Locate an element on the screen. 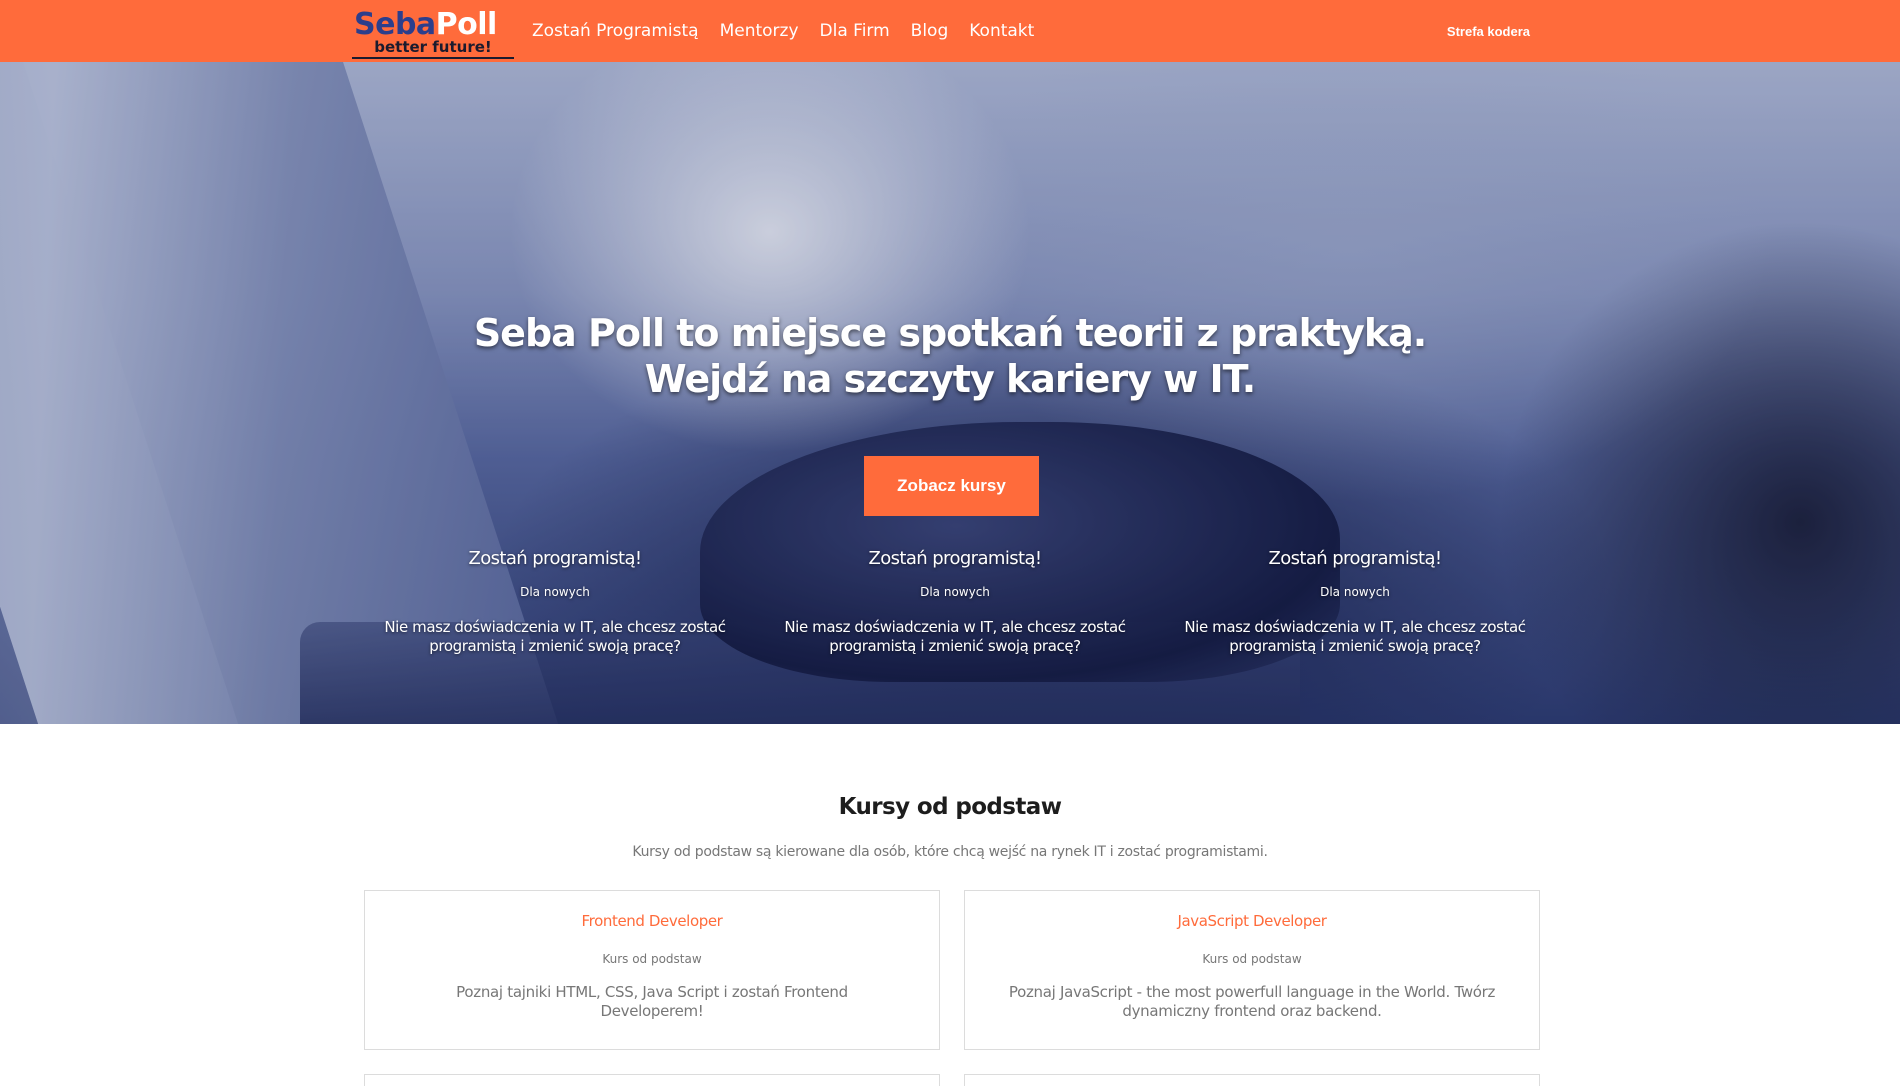  nav-link-mentorzy: Mentorzy is located at coordinates (759, 31).